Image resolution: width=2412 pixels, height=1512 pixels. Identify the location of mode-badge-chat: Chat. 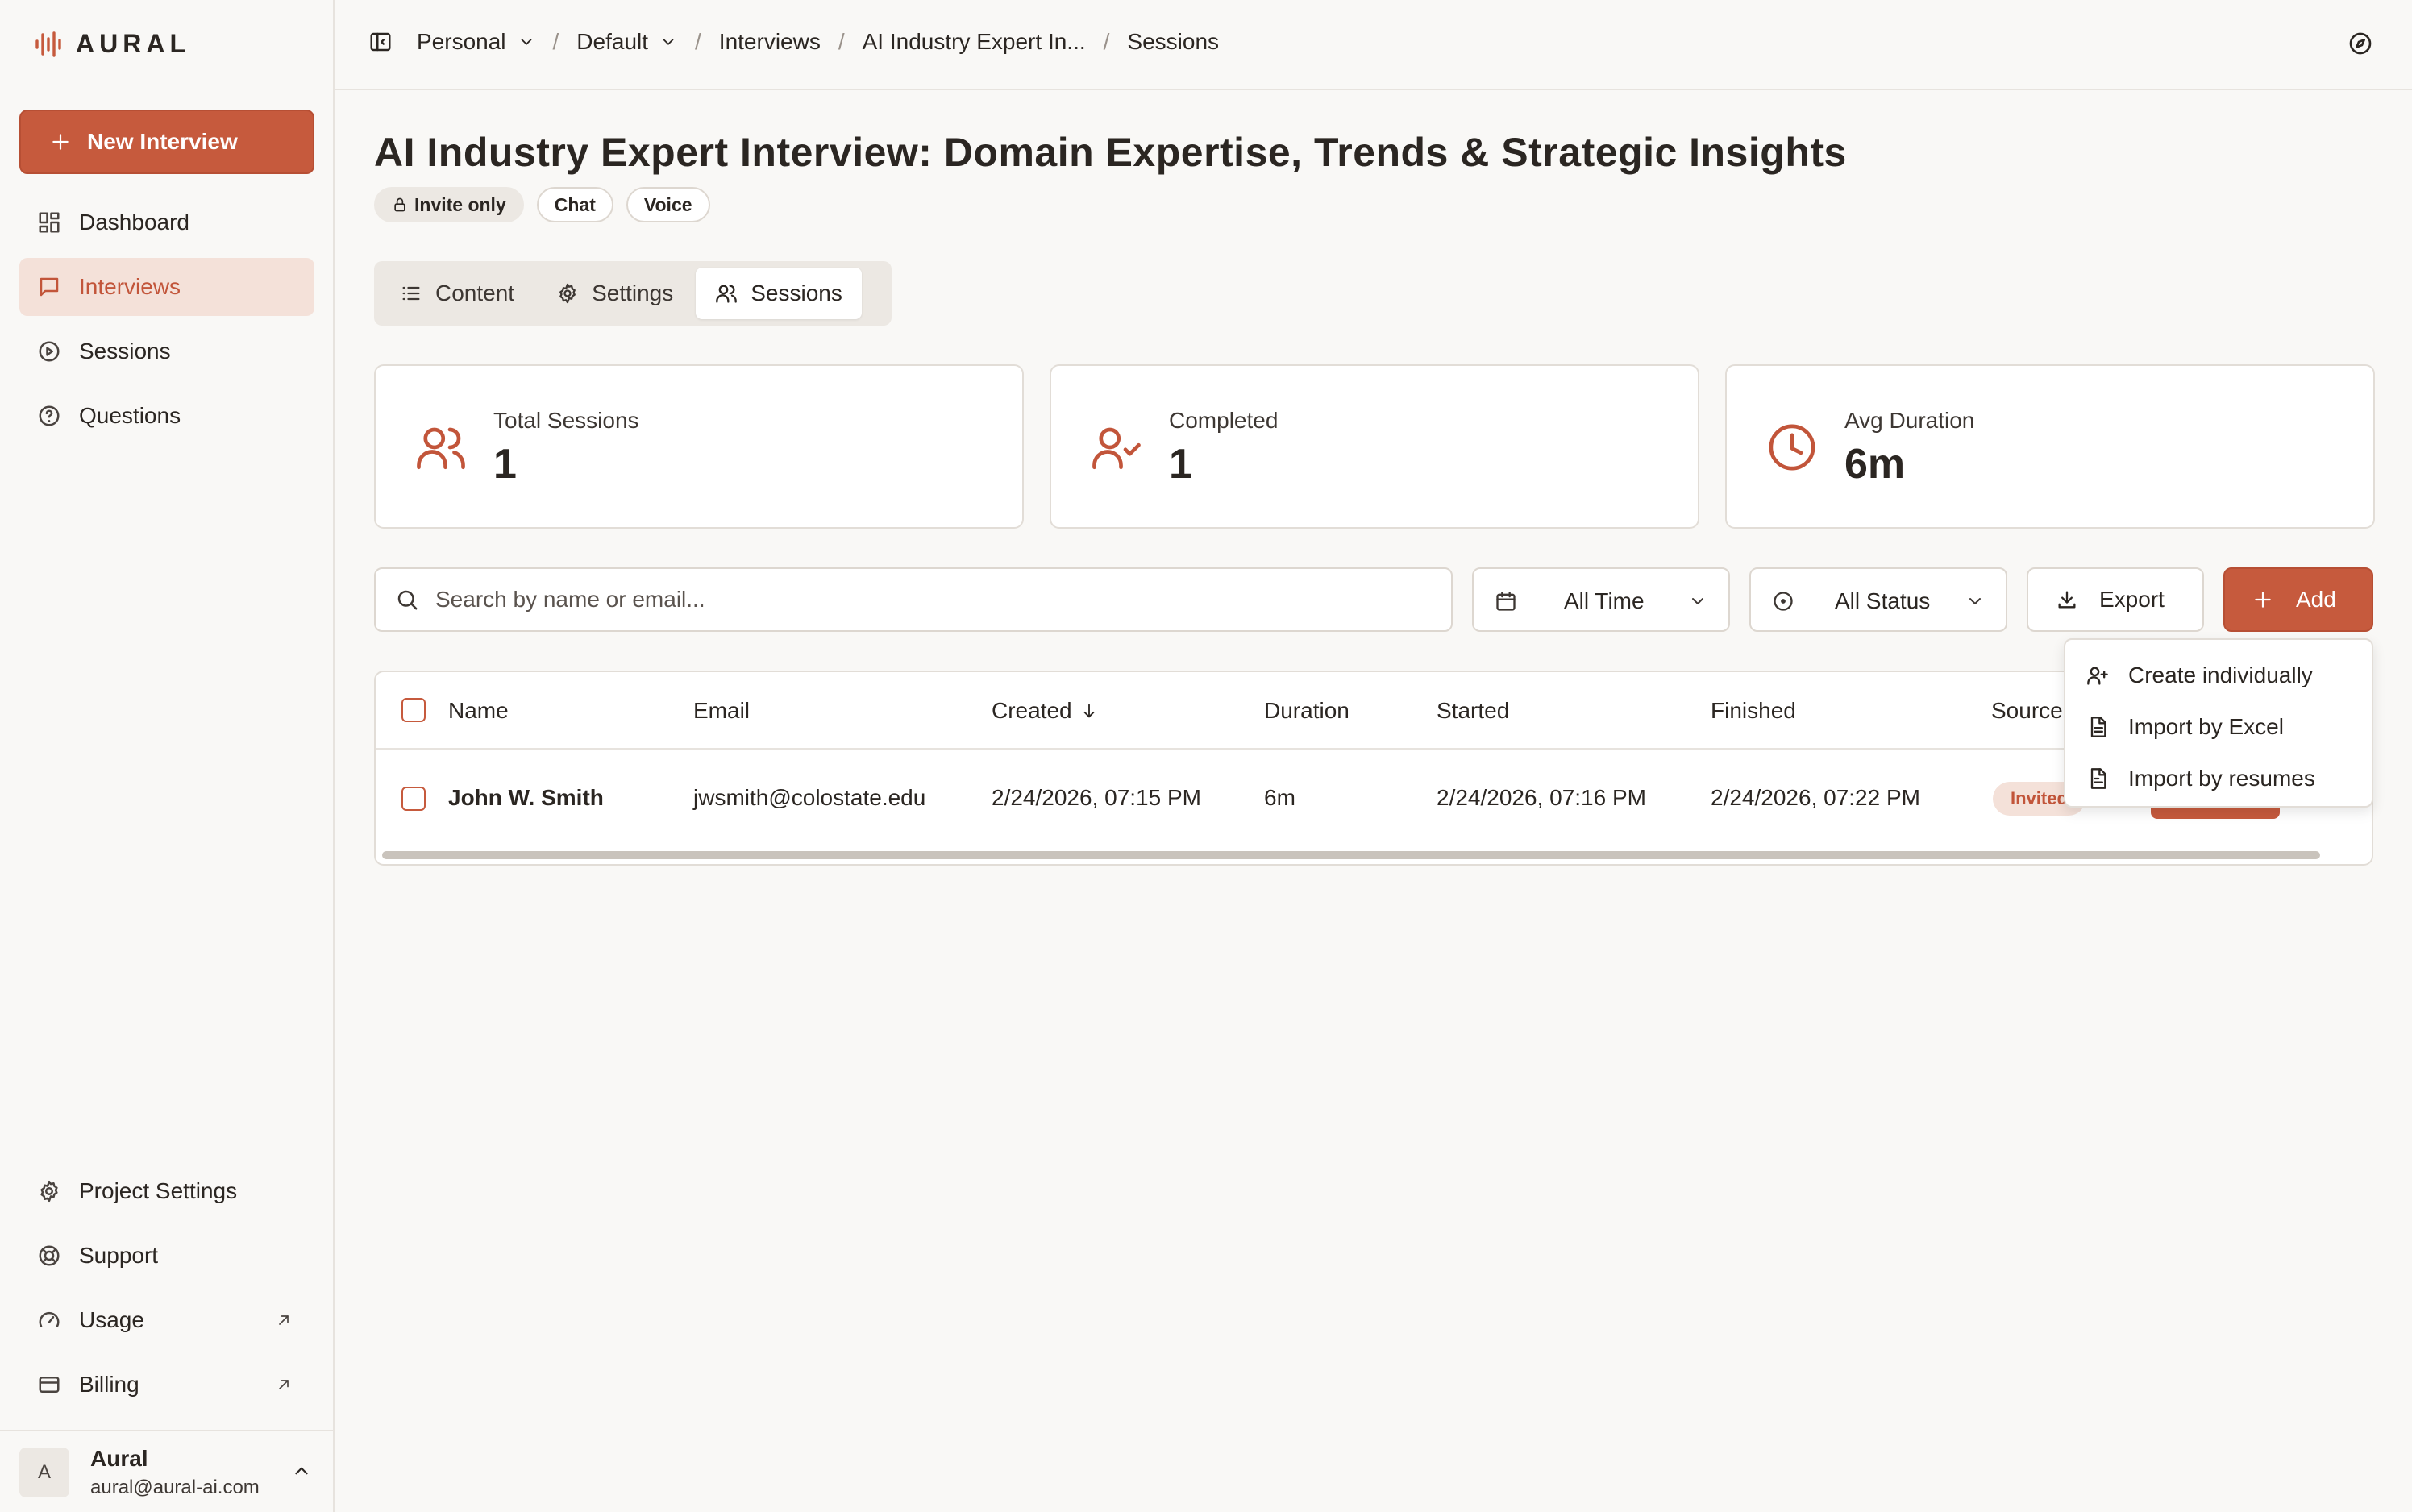
(574, 204).